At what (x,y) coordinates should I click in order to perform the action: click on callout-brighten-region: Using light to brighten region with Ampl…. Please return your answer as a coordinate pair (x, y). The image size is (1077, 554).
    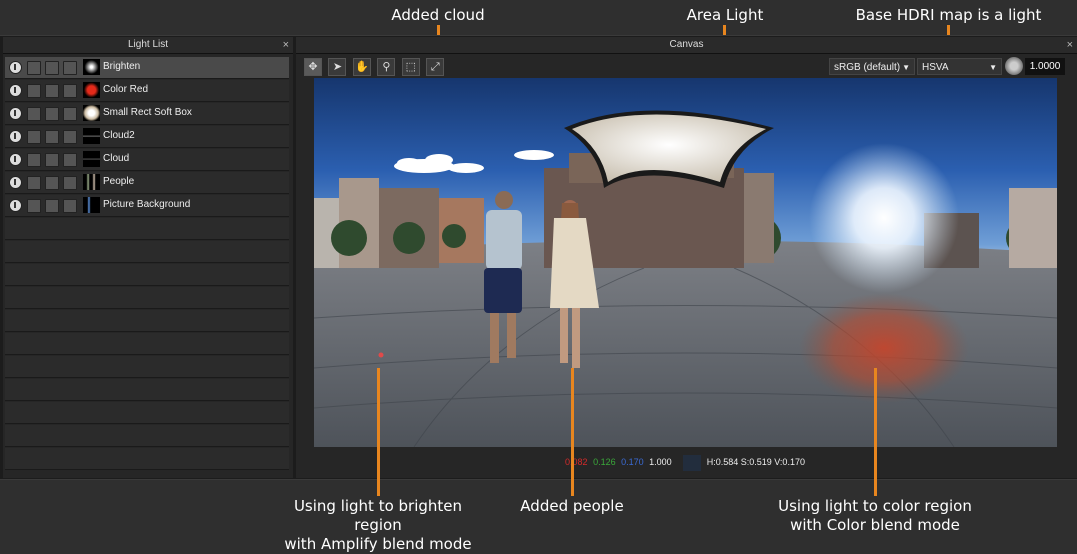
    Looking at the image, I should click on (378, 525).